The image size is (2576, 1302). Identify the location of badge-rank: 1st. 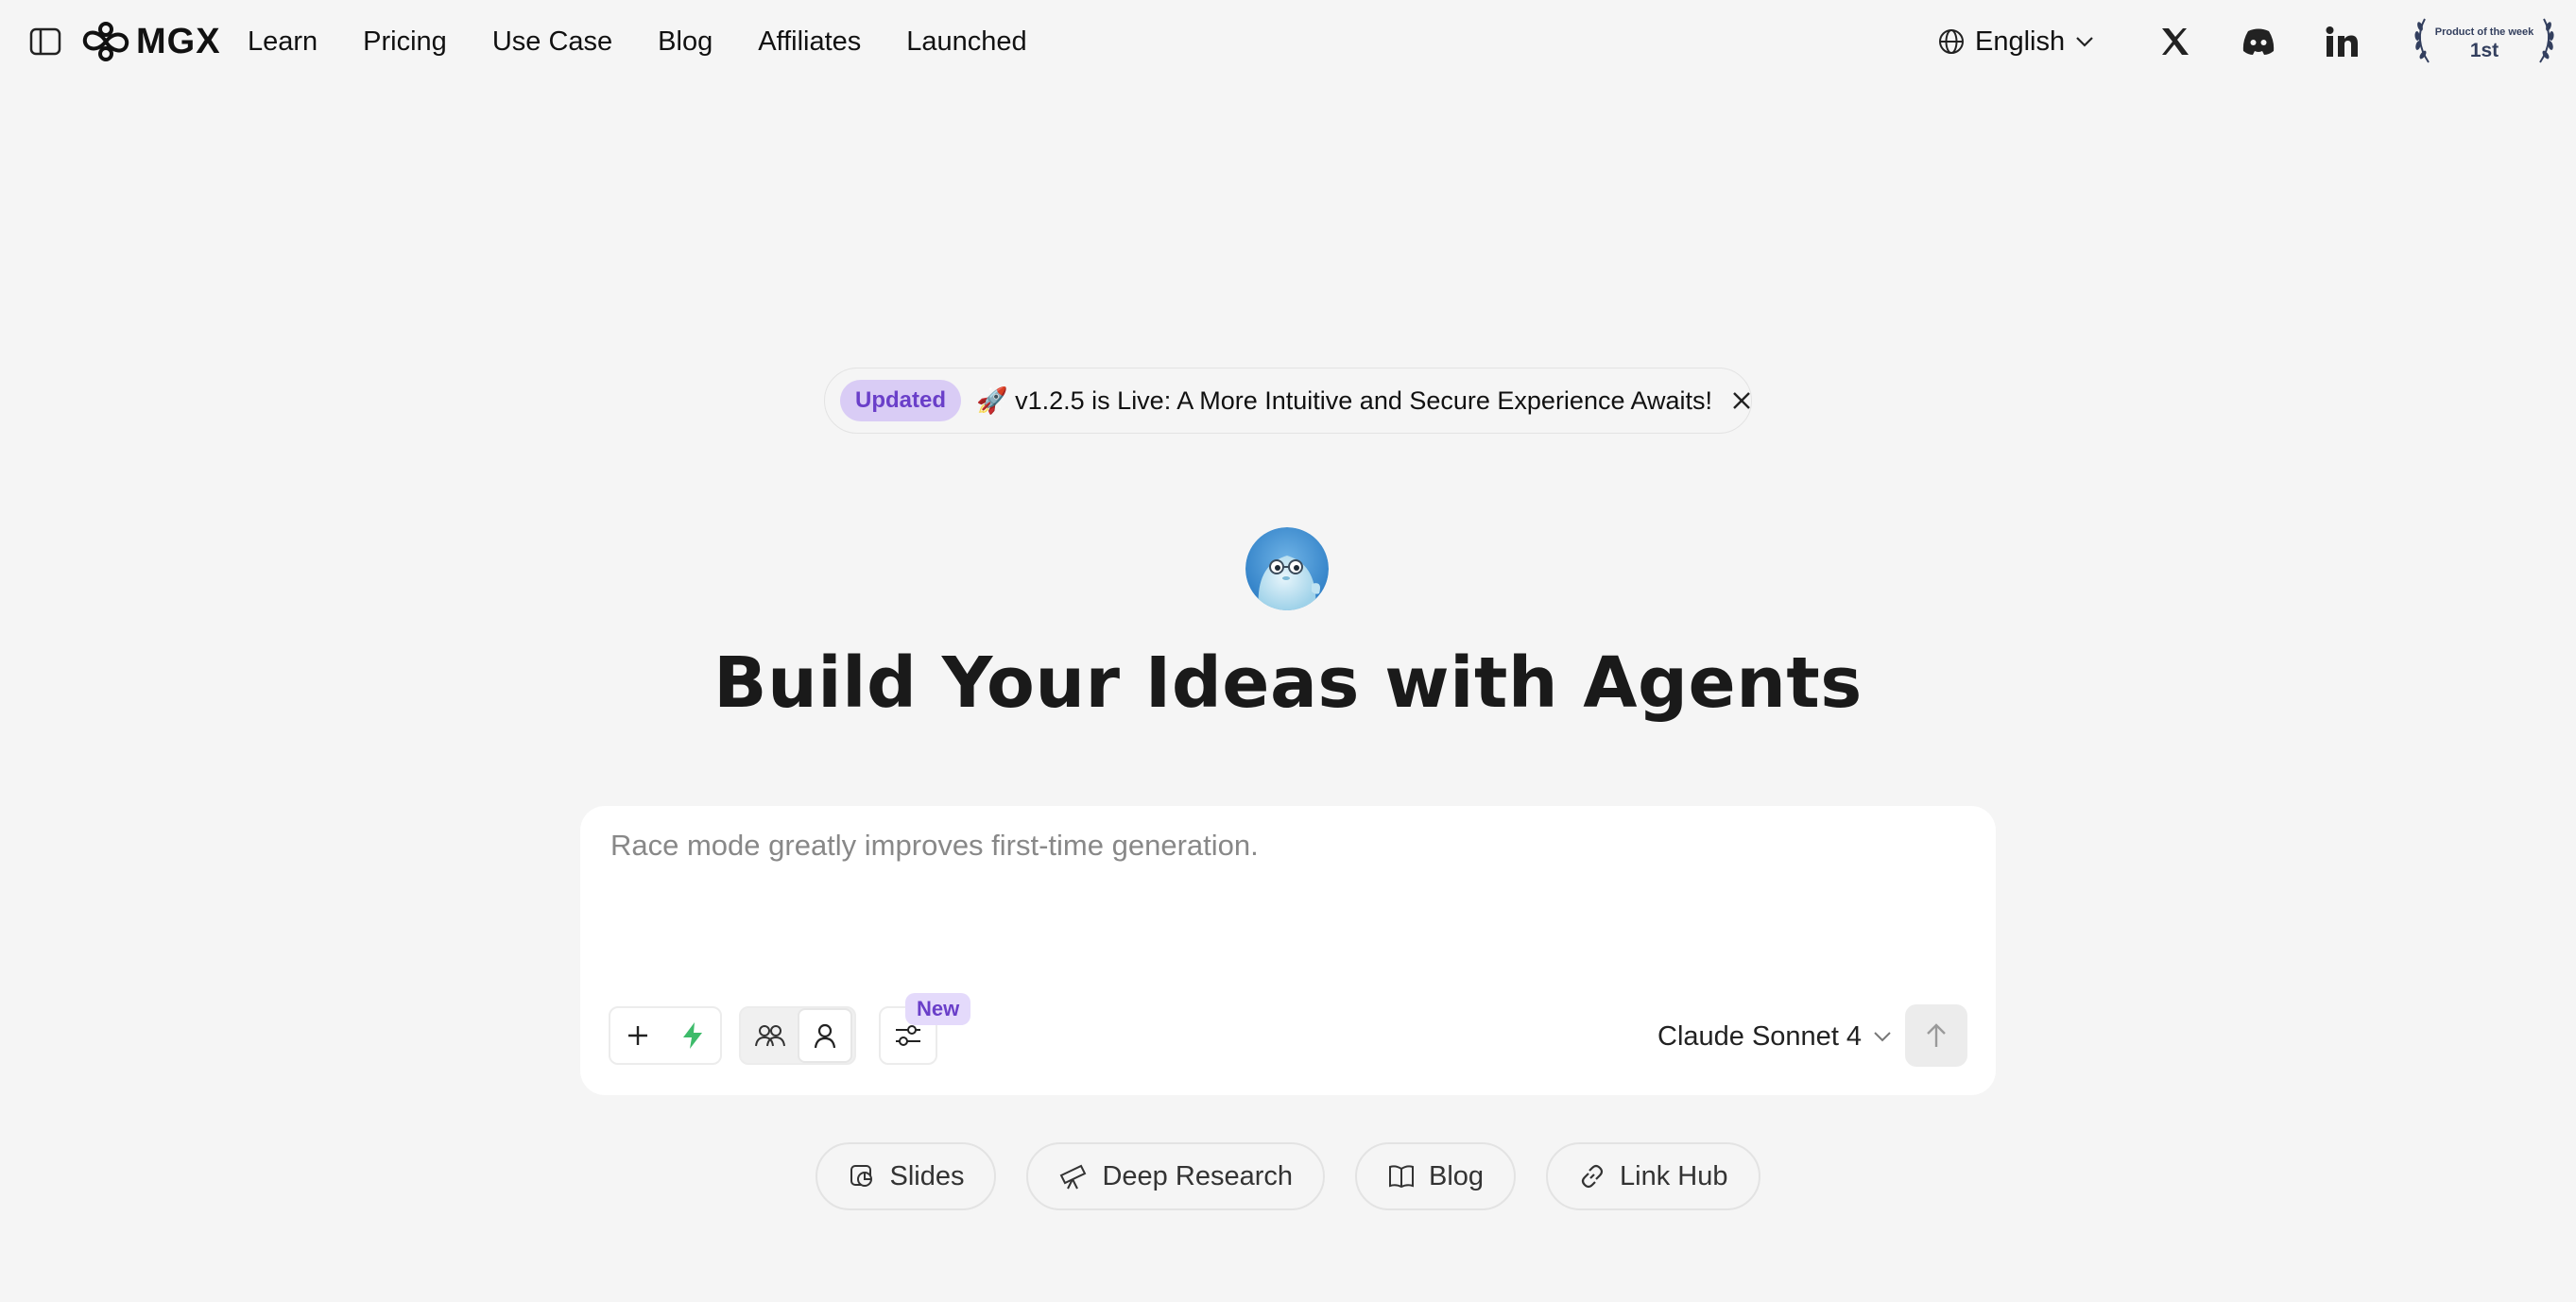
(2484, 50).